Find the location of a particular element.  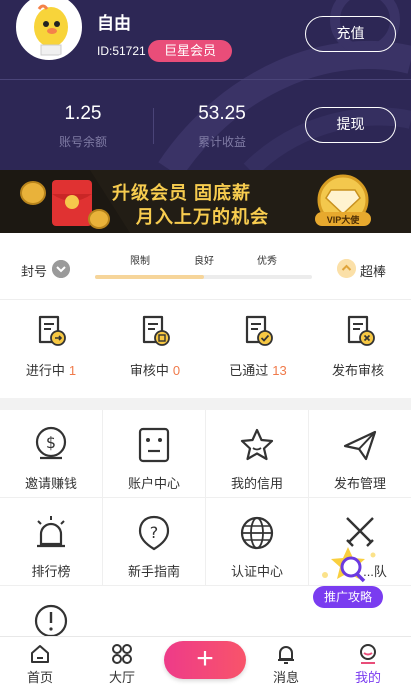

chevron-down-icon is located at coordinates (61, 269).